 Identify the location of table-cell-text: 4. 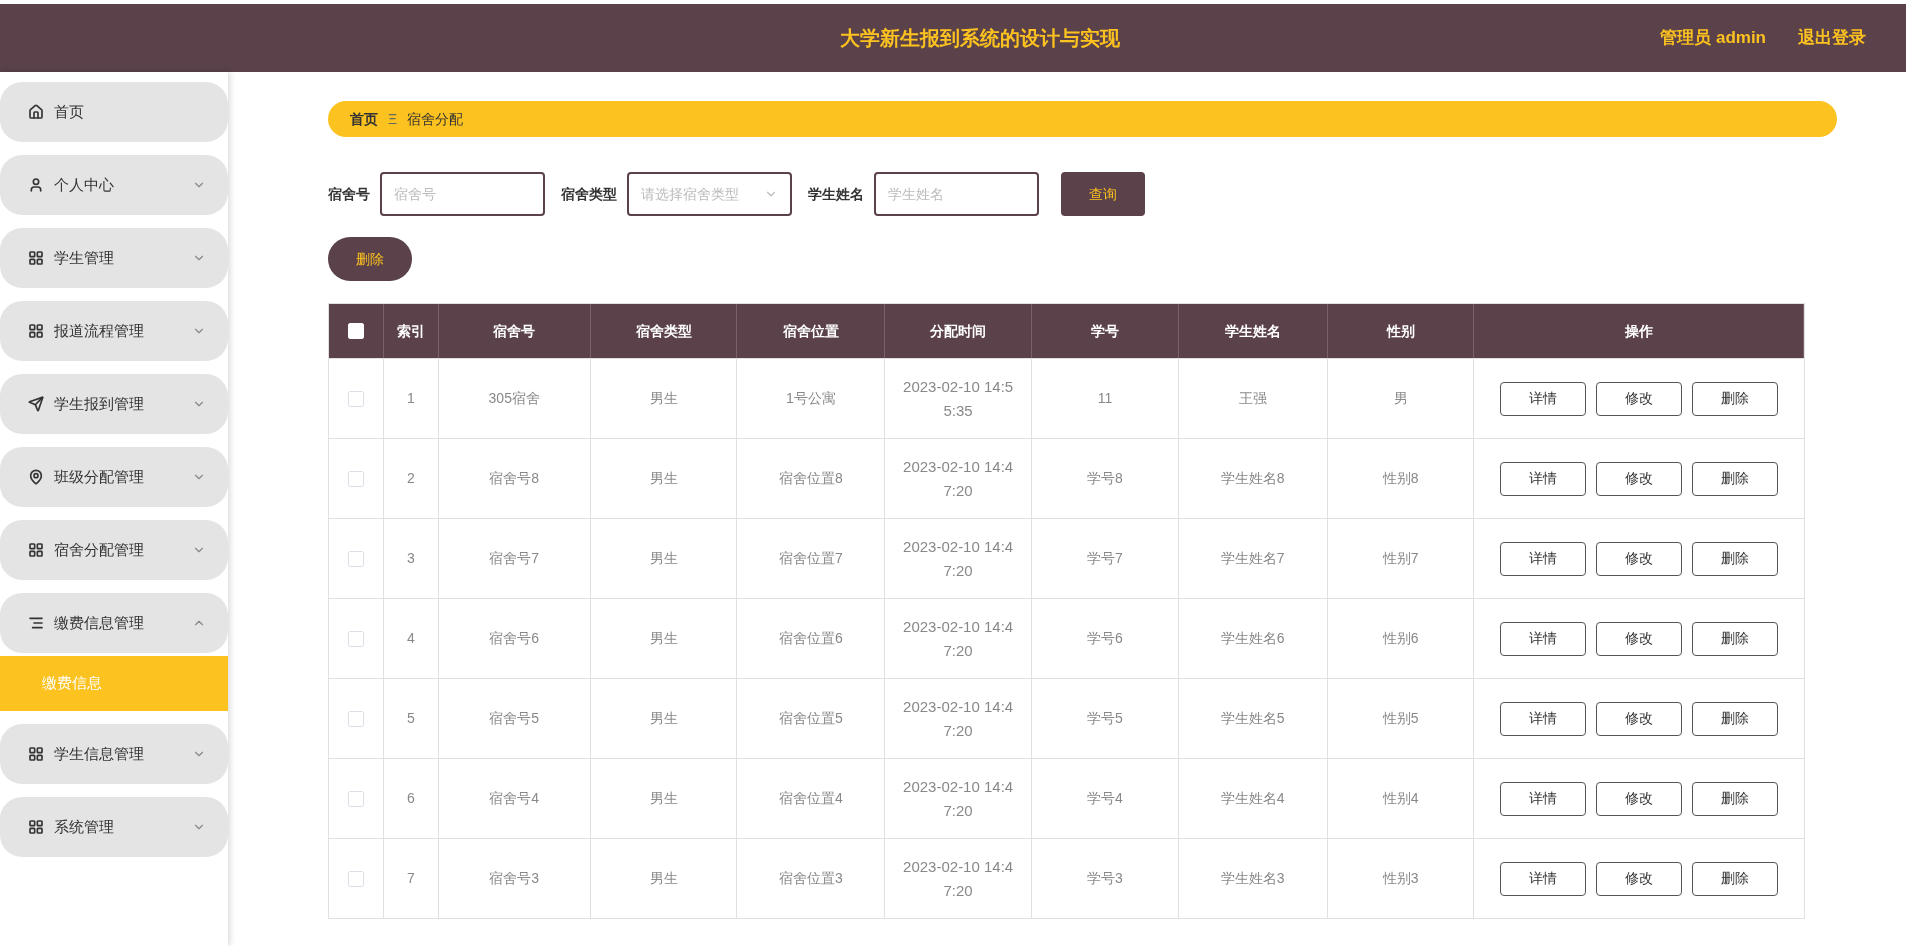
(411, 638).